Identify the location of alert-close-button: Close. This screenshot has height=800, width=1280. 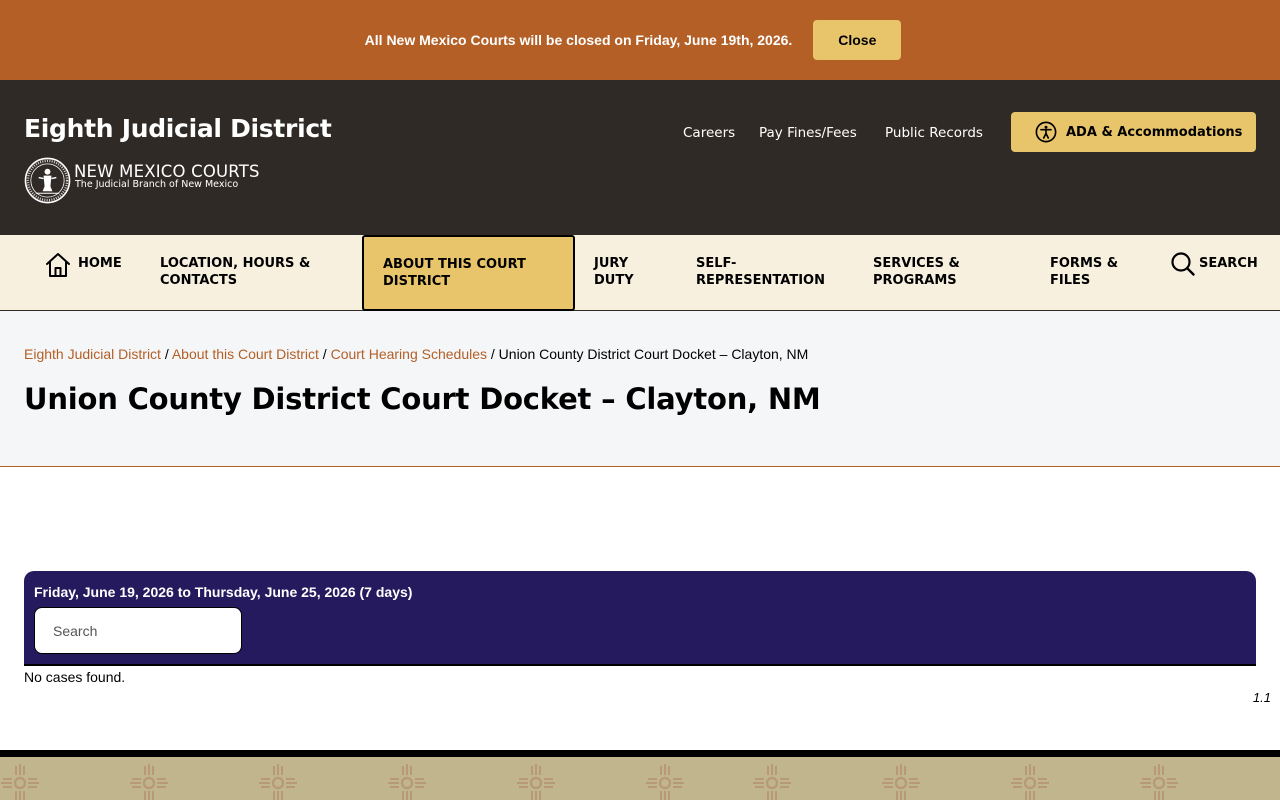
(857, 40).